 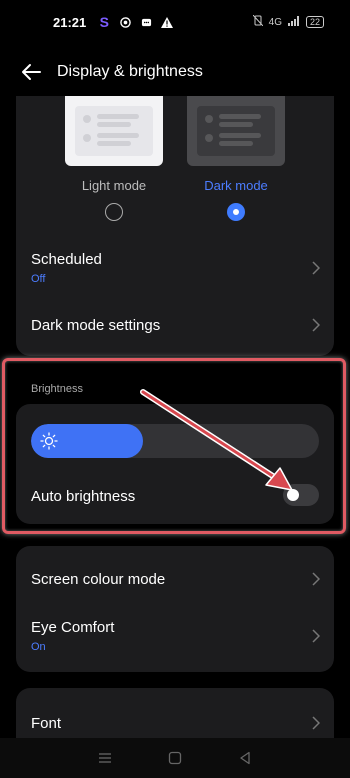 I want to click on status-time: 21:21, so click(x=70, y=22).